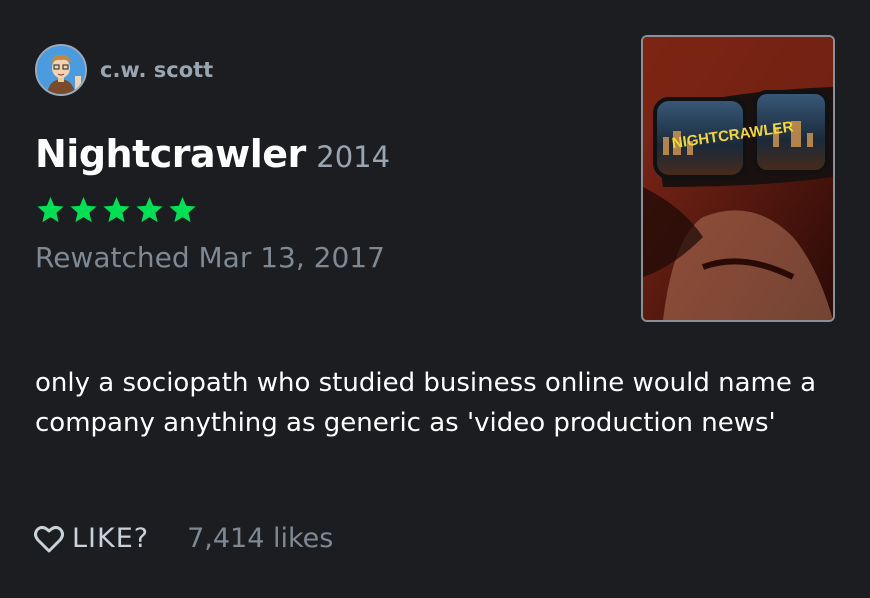  I want to click on like-label: LIKE?, so click(110, 538).